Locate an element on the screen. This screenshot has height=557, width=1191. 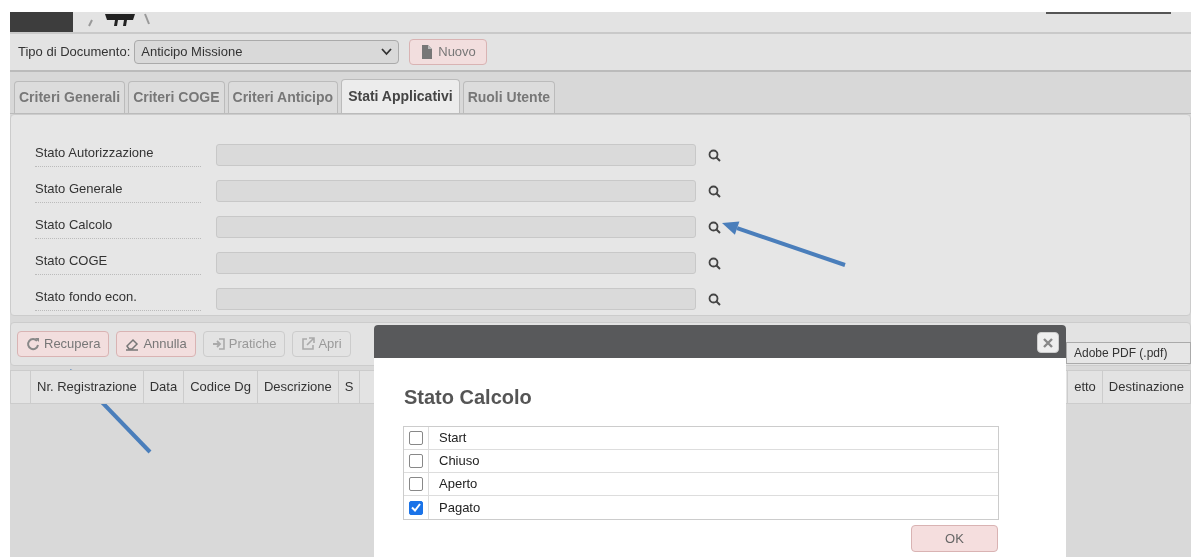
close-icon is located at coordinates (1048, 342).